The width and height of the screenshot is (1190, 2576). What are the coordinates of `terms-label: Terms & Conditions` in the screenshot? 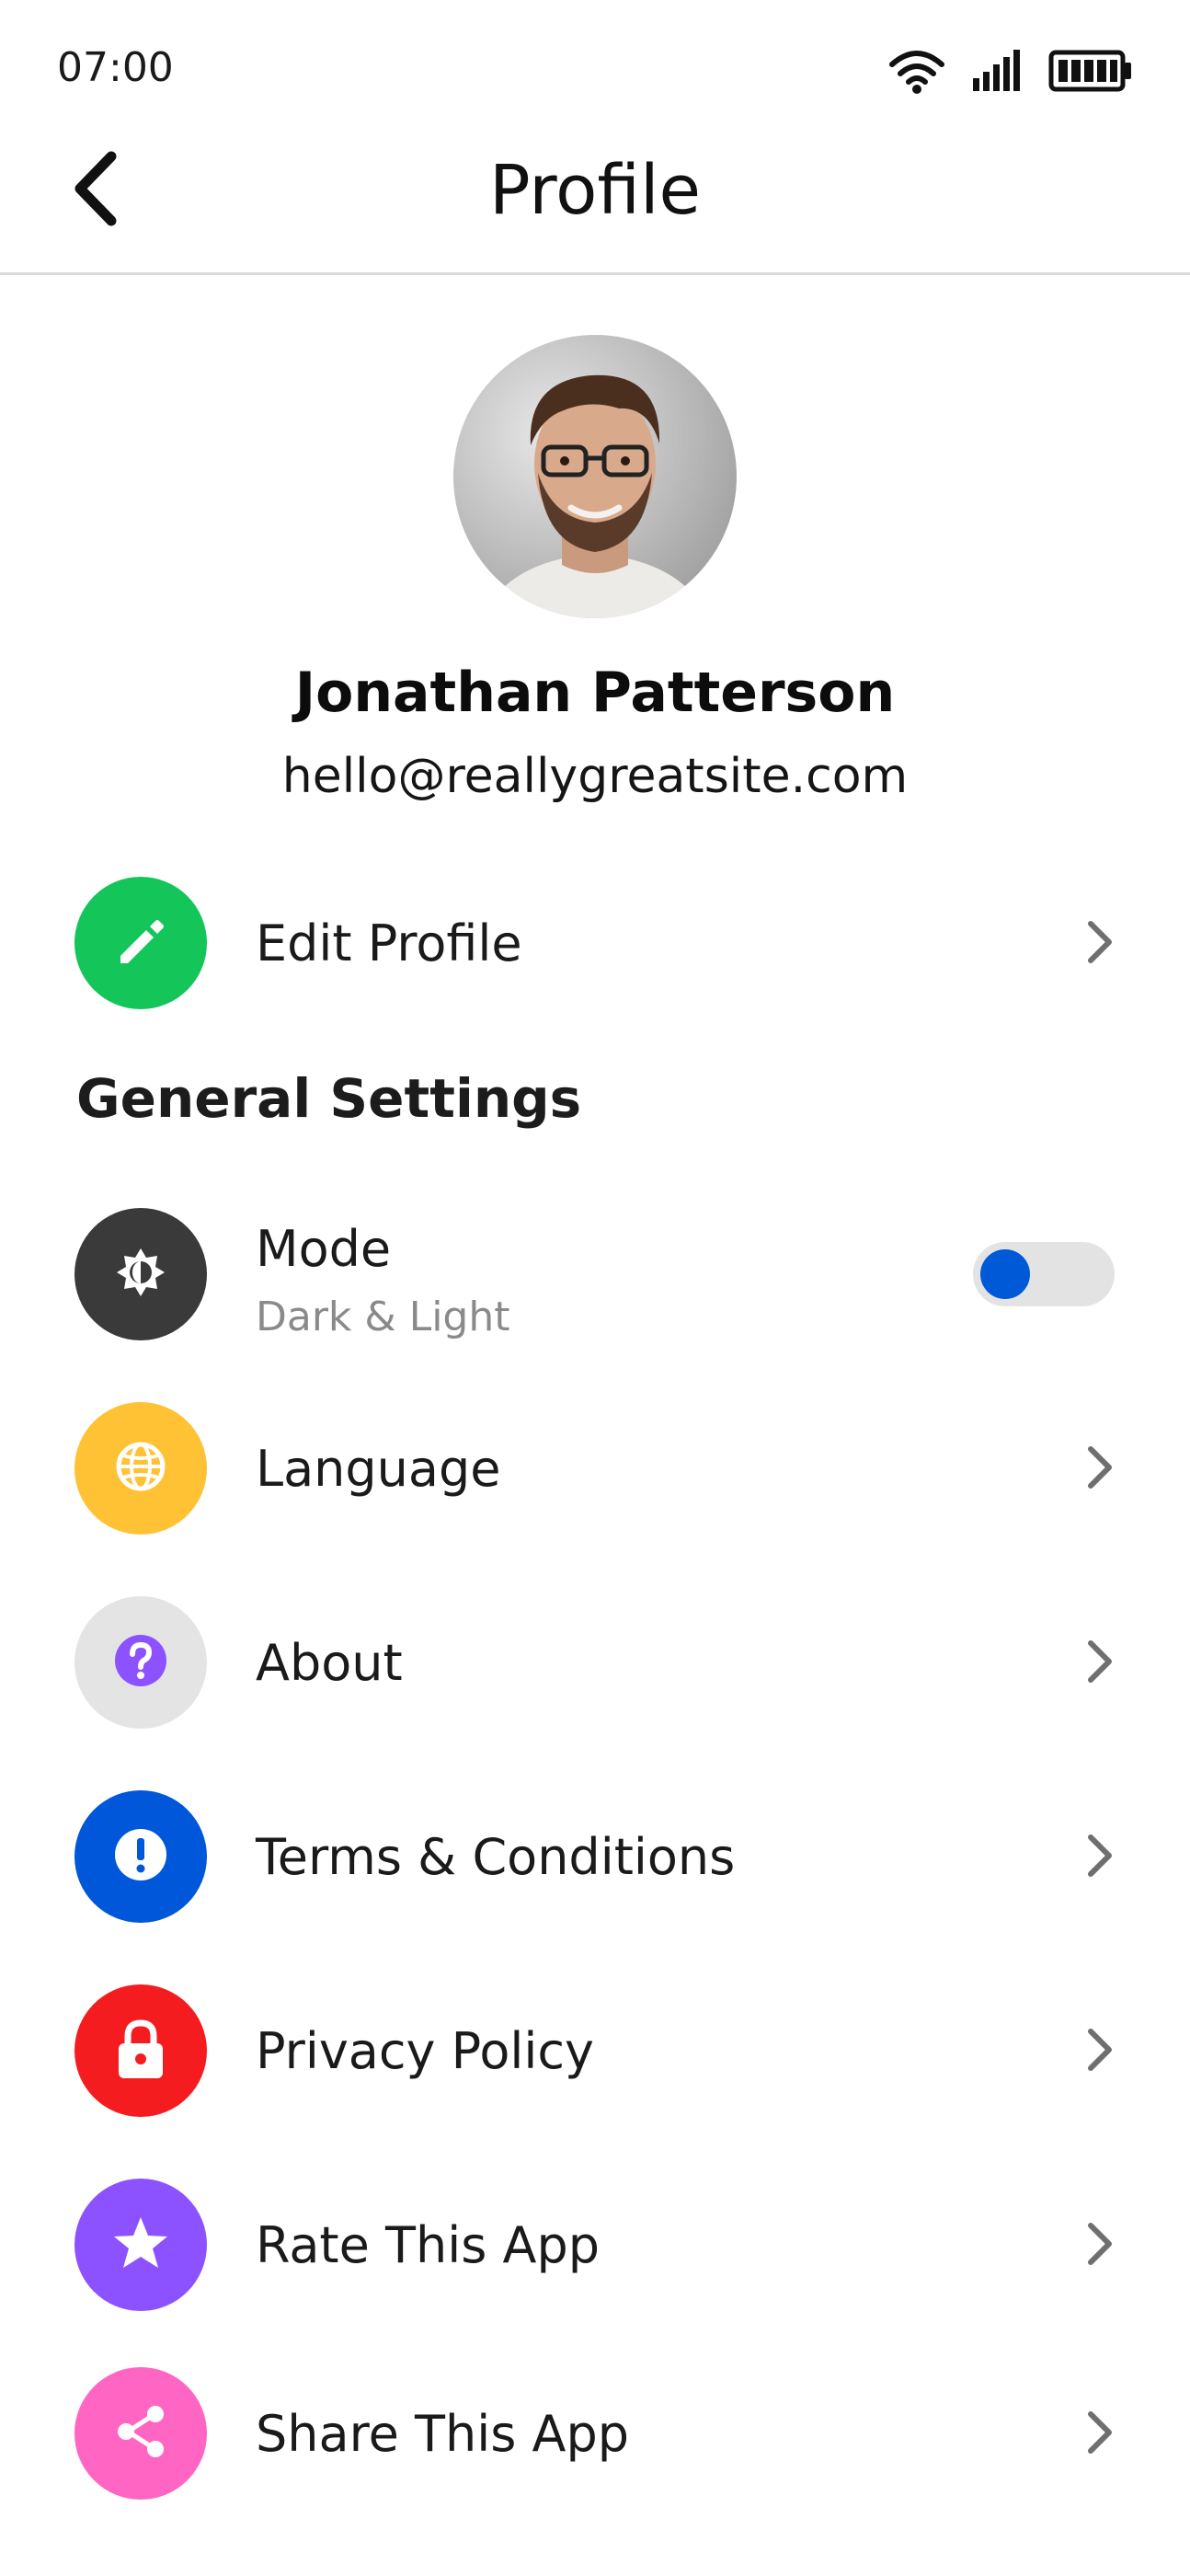 It's located at (496, 1857).